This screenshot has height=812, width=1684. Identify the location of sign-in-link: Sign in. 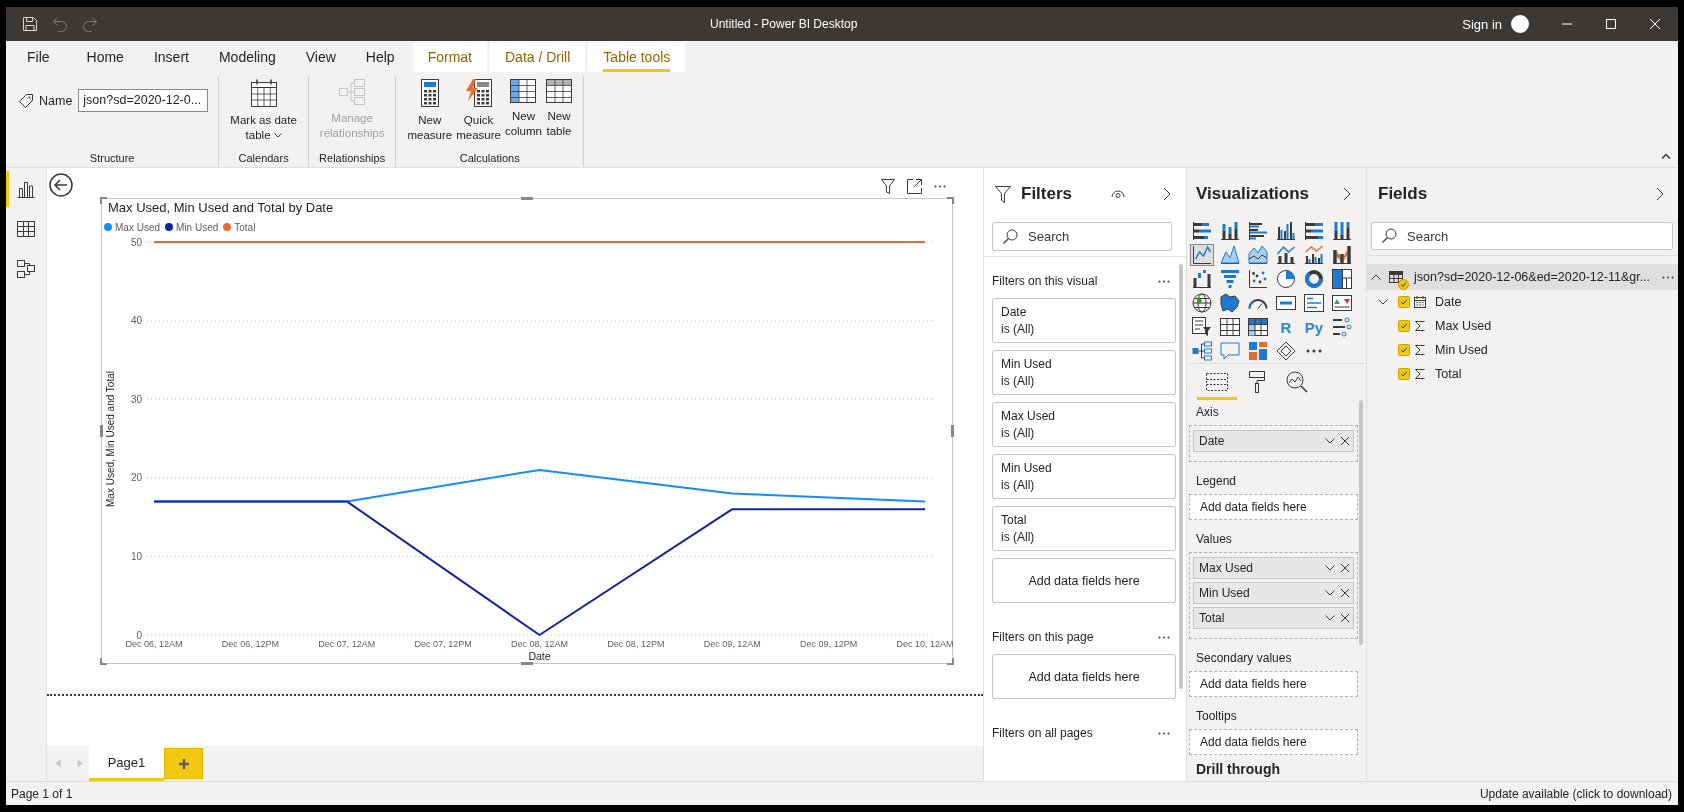
(1482, 24).